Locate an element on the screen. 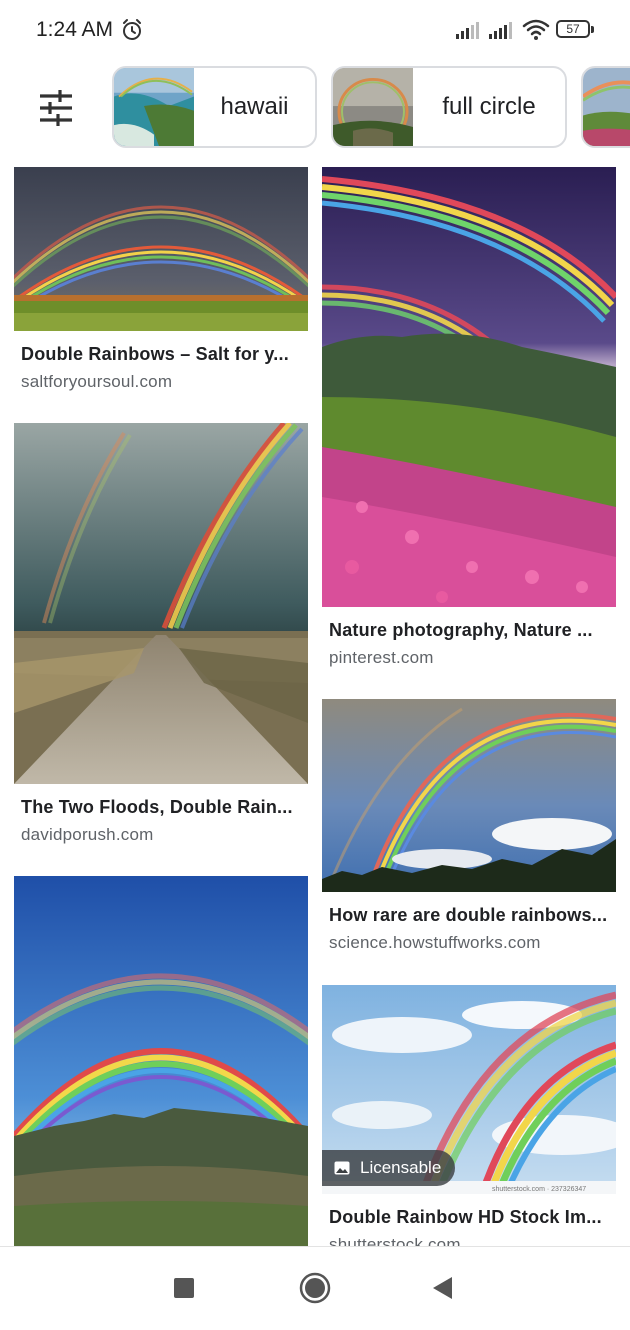 The height and width of the screenshot is (1330, 630). result-source: science.howstuffworks.com is located at coordinates (469, 943).